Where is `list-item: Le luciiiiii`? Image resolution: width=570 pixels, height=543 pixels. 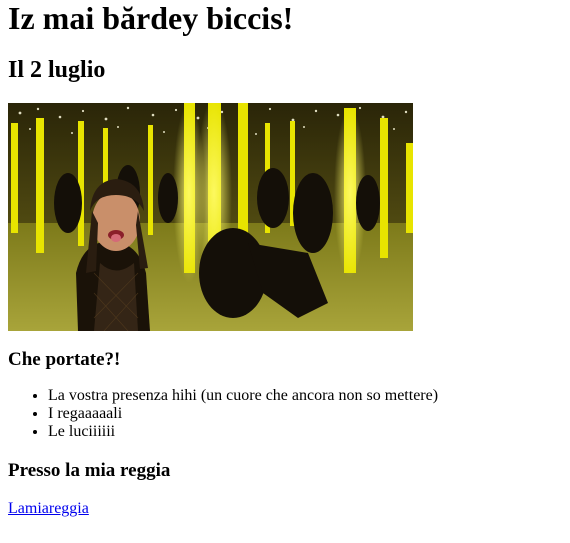
list-item: Le luciiiiii is located at coordinates (305, 432).